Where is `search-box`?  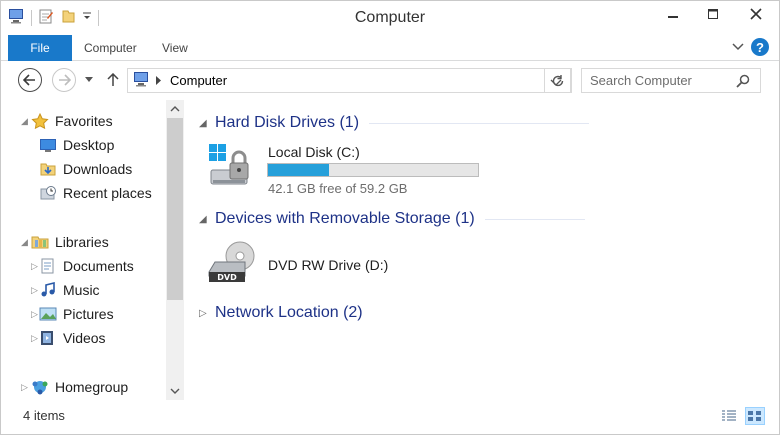 search-box is located at coordinates (671, 80).